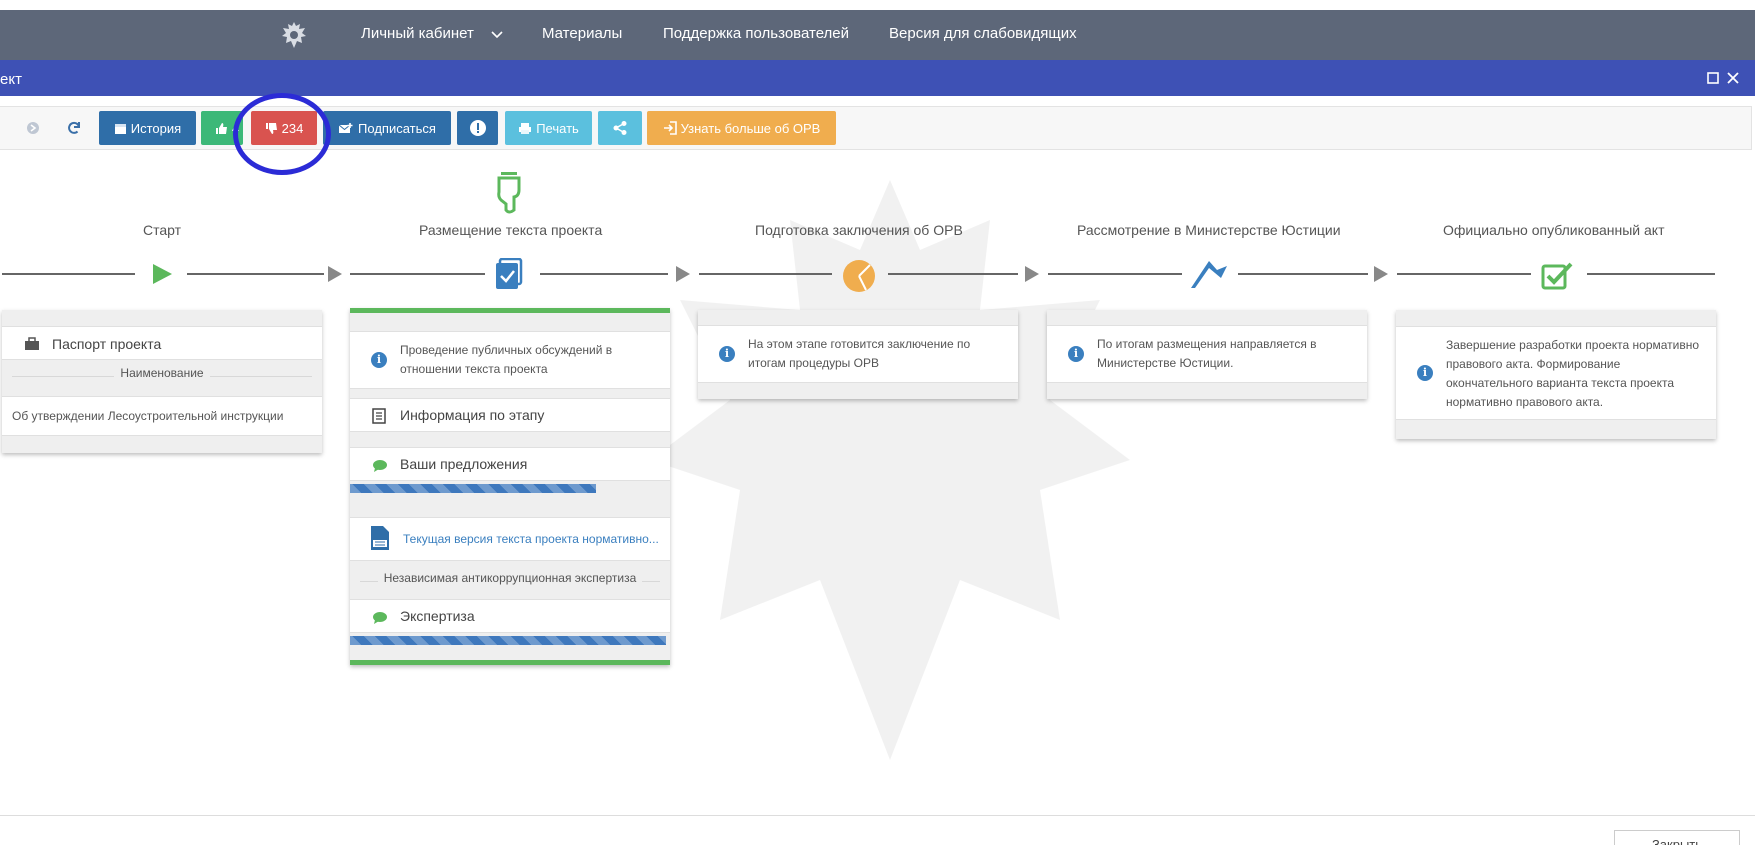 This screenshot has width=1755, height=845. What do you see at coordinates (670, 128) in the screenshot?
I see `sign-in-icon` at bounding box center [670, 128].